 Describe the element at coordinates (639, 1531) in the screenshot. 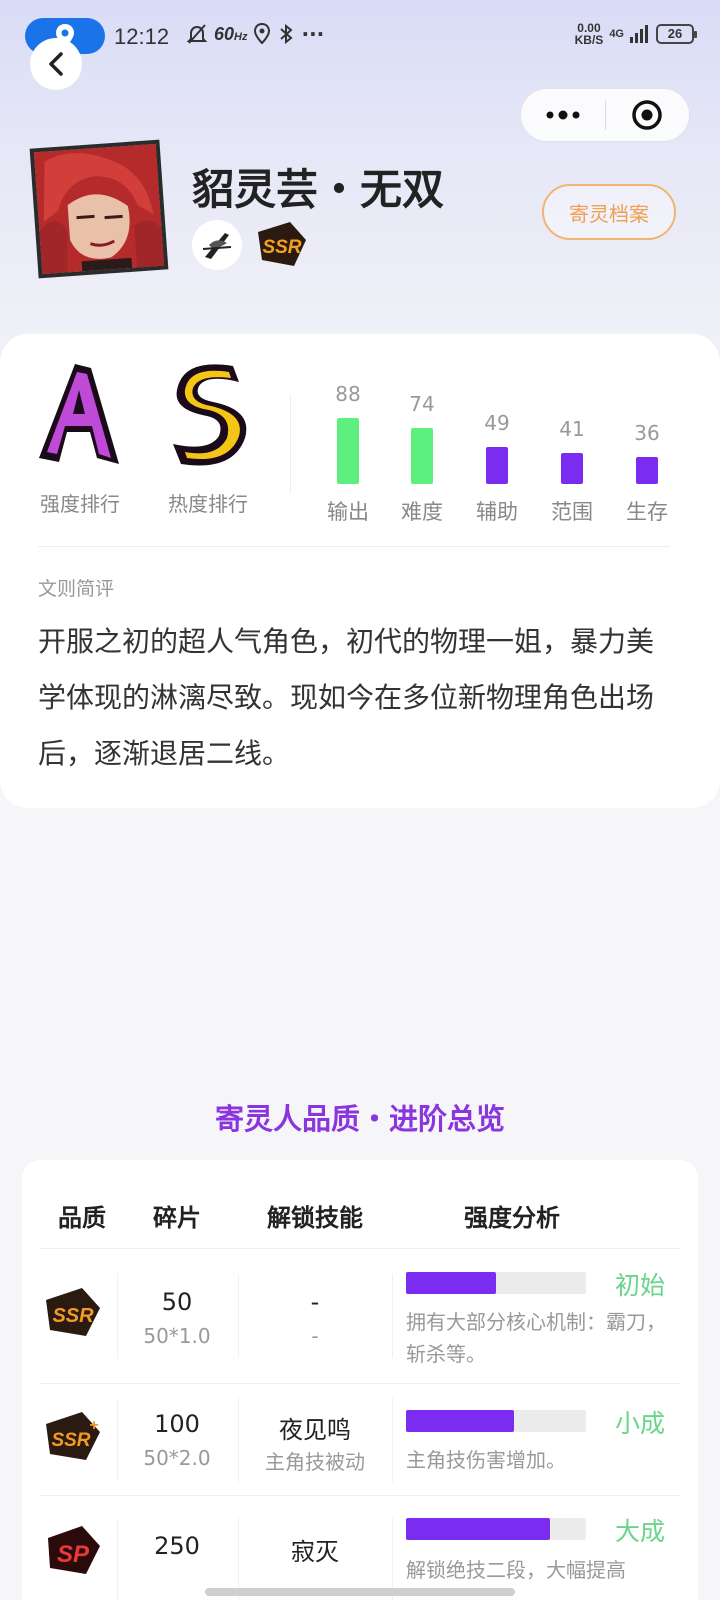

I see `tier-label: 大成` at that location.